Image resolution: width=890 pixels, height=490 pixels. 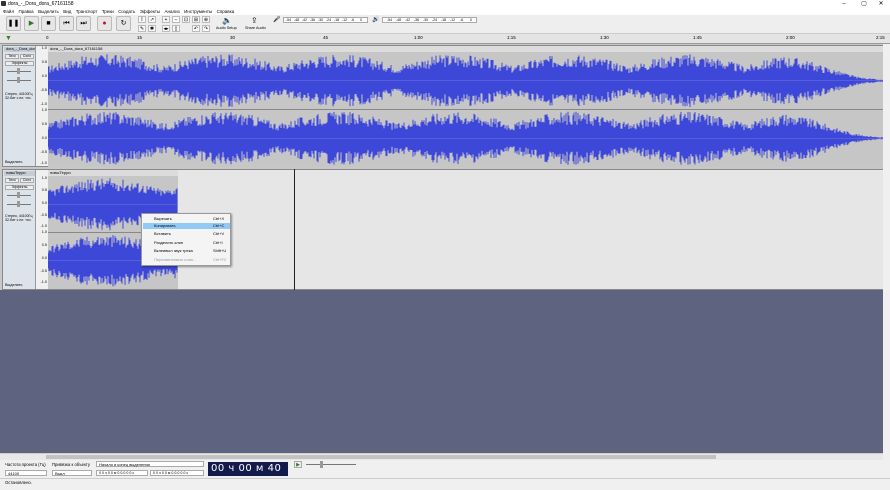 What do you see at coordinates (331, 464) in the screenshot?
I see `playback-speed-slider` at bounding box center [331, 464].